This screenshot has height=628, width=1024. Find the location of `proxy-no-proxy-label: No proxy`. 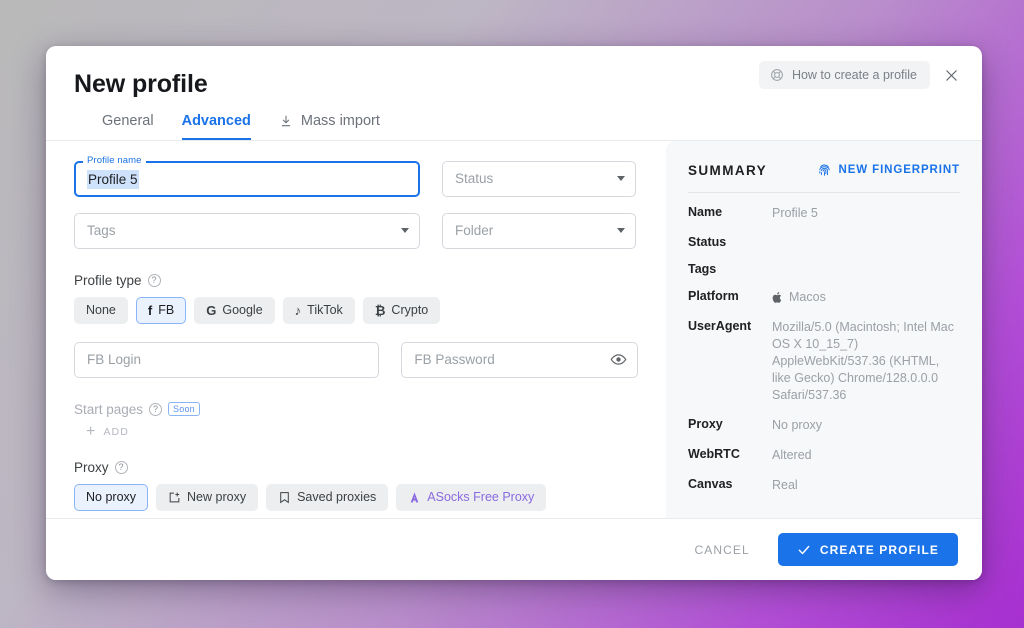

proxy-no-proxy-label: No proxy is located at coordinates (111, 497).